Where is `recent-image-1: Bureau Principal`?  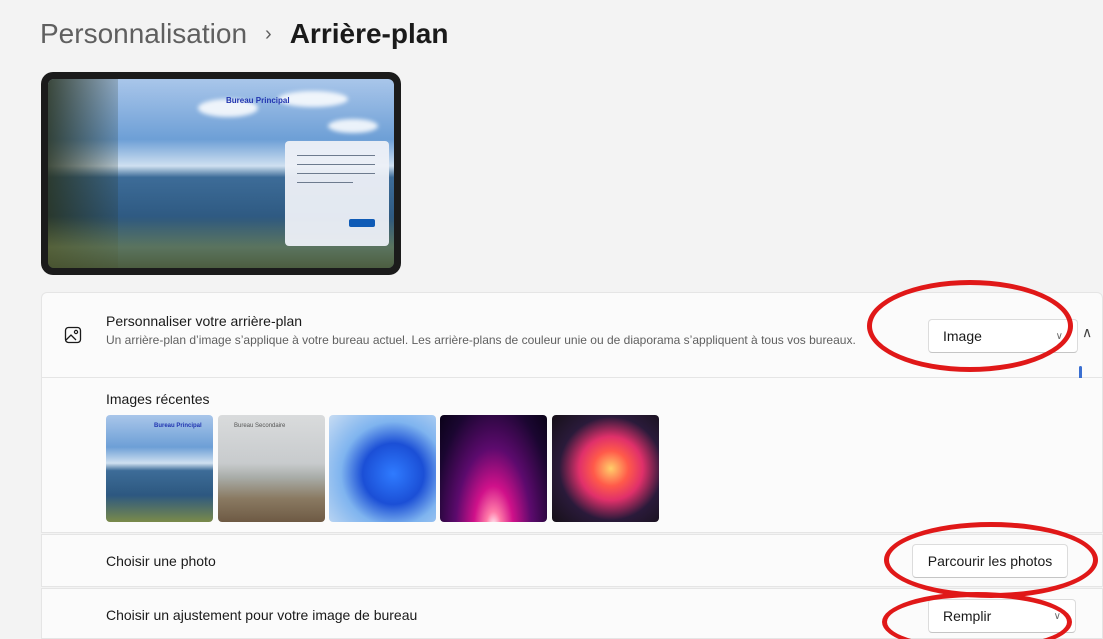 recent-image-1: Bureau Principal is located at coordinates (159, 468).